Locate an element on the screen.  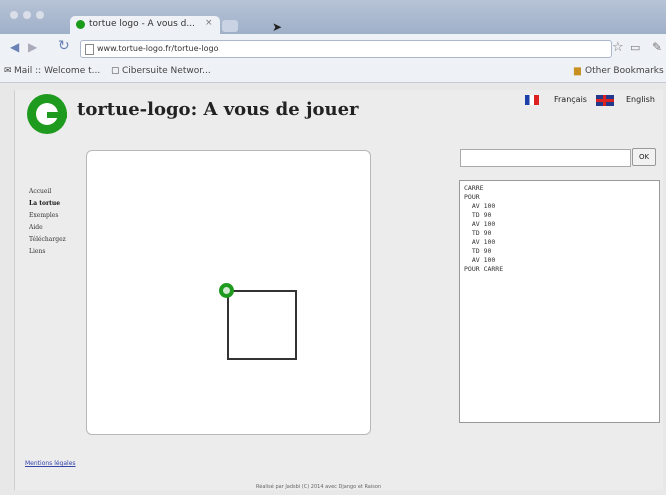
window-minimize-icon is located at coordinates (27, 15).